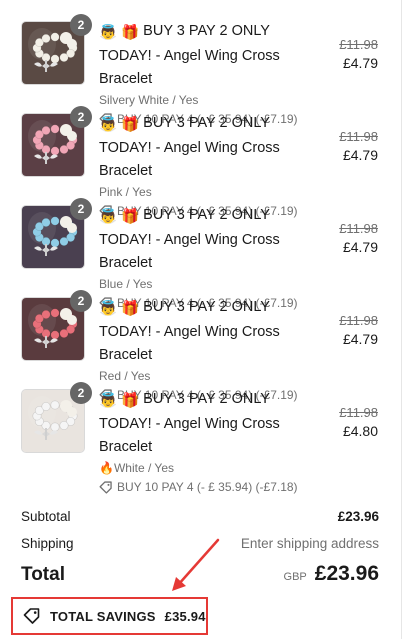 The image size is (402, 639). What do you see at coordinates (47, 543) in the screenshot?
I see `shipping-label: Shipping` at bounding box center [47, 543].